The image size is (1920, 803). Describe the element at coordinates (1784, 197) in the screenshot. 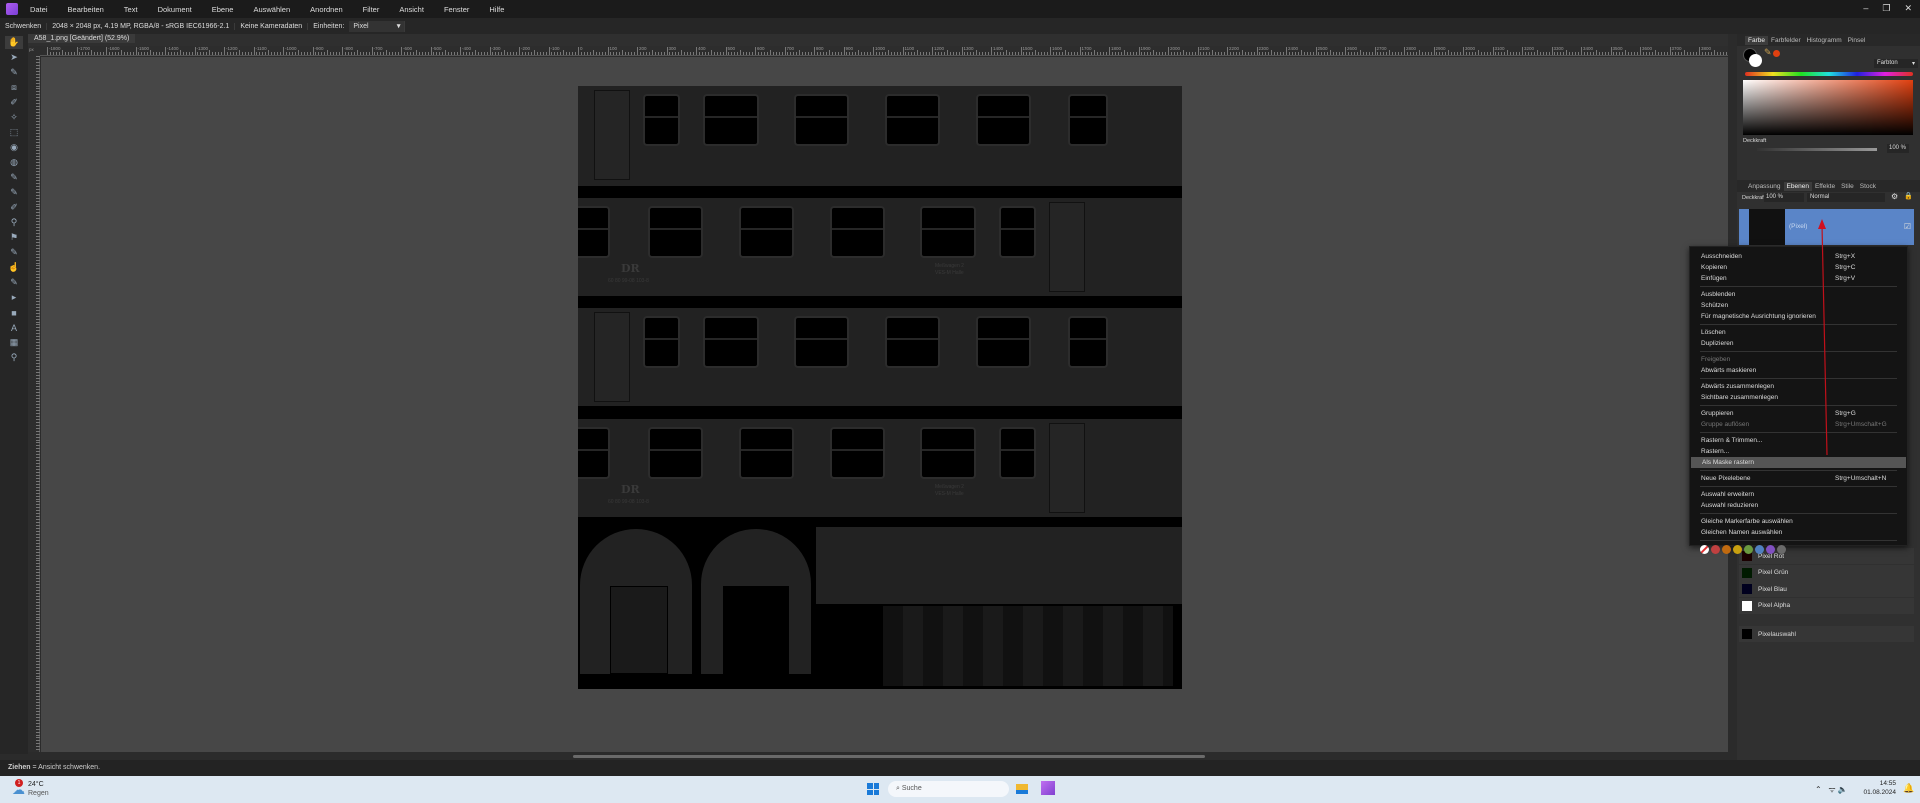

I see `layer-opacity-dropdown: 100 %` at that location.